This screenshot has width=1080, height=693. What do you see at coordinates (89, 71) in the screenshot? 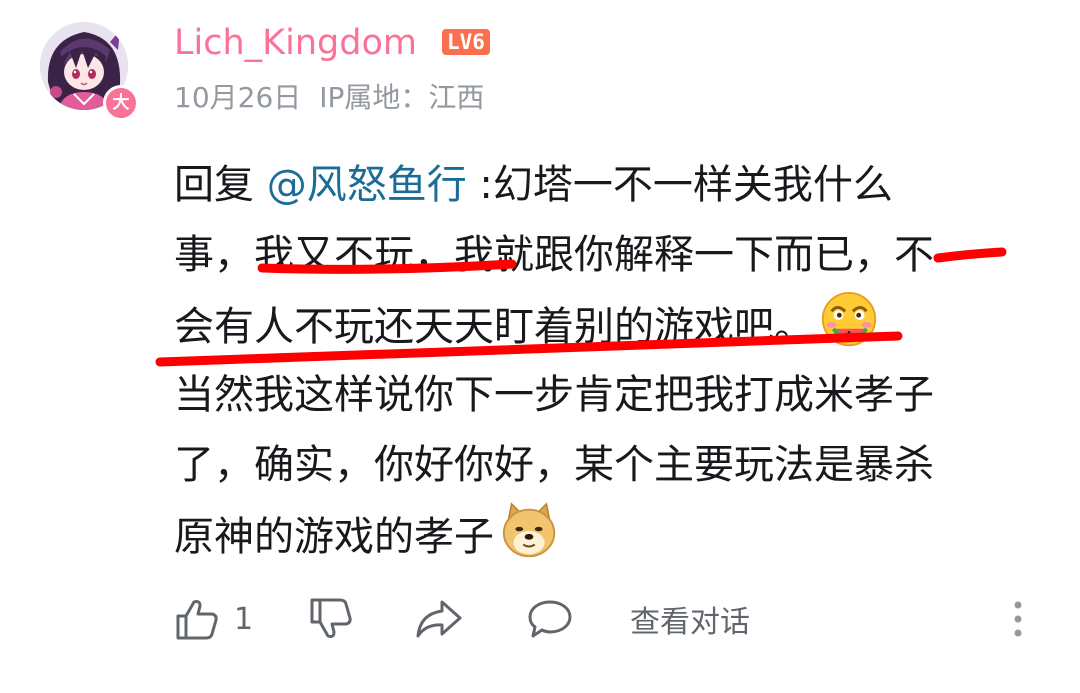
I see `avatar-container: 大` at bounding box center [89, 71].